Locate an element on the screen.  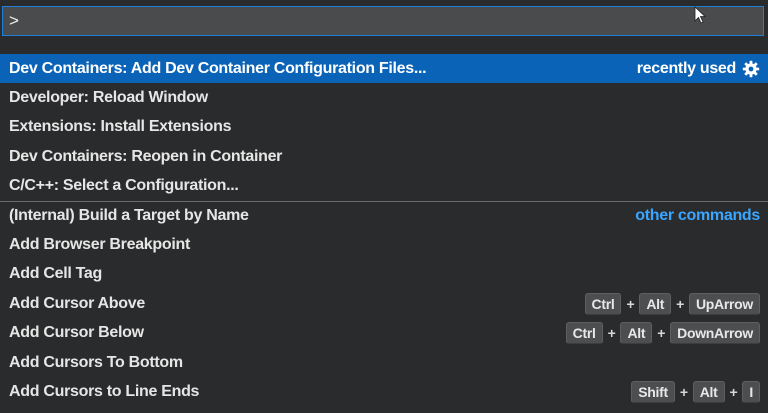
other-commands-label: other commands is located at coordinates (697, 216).